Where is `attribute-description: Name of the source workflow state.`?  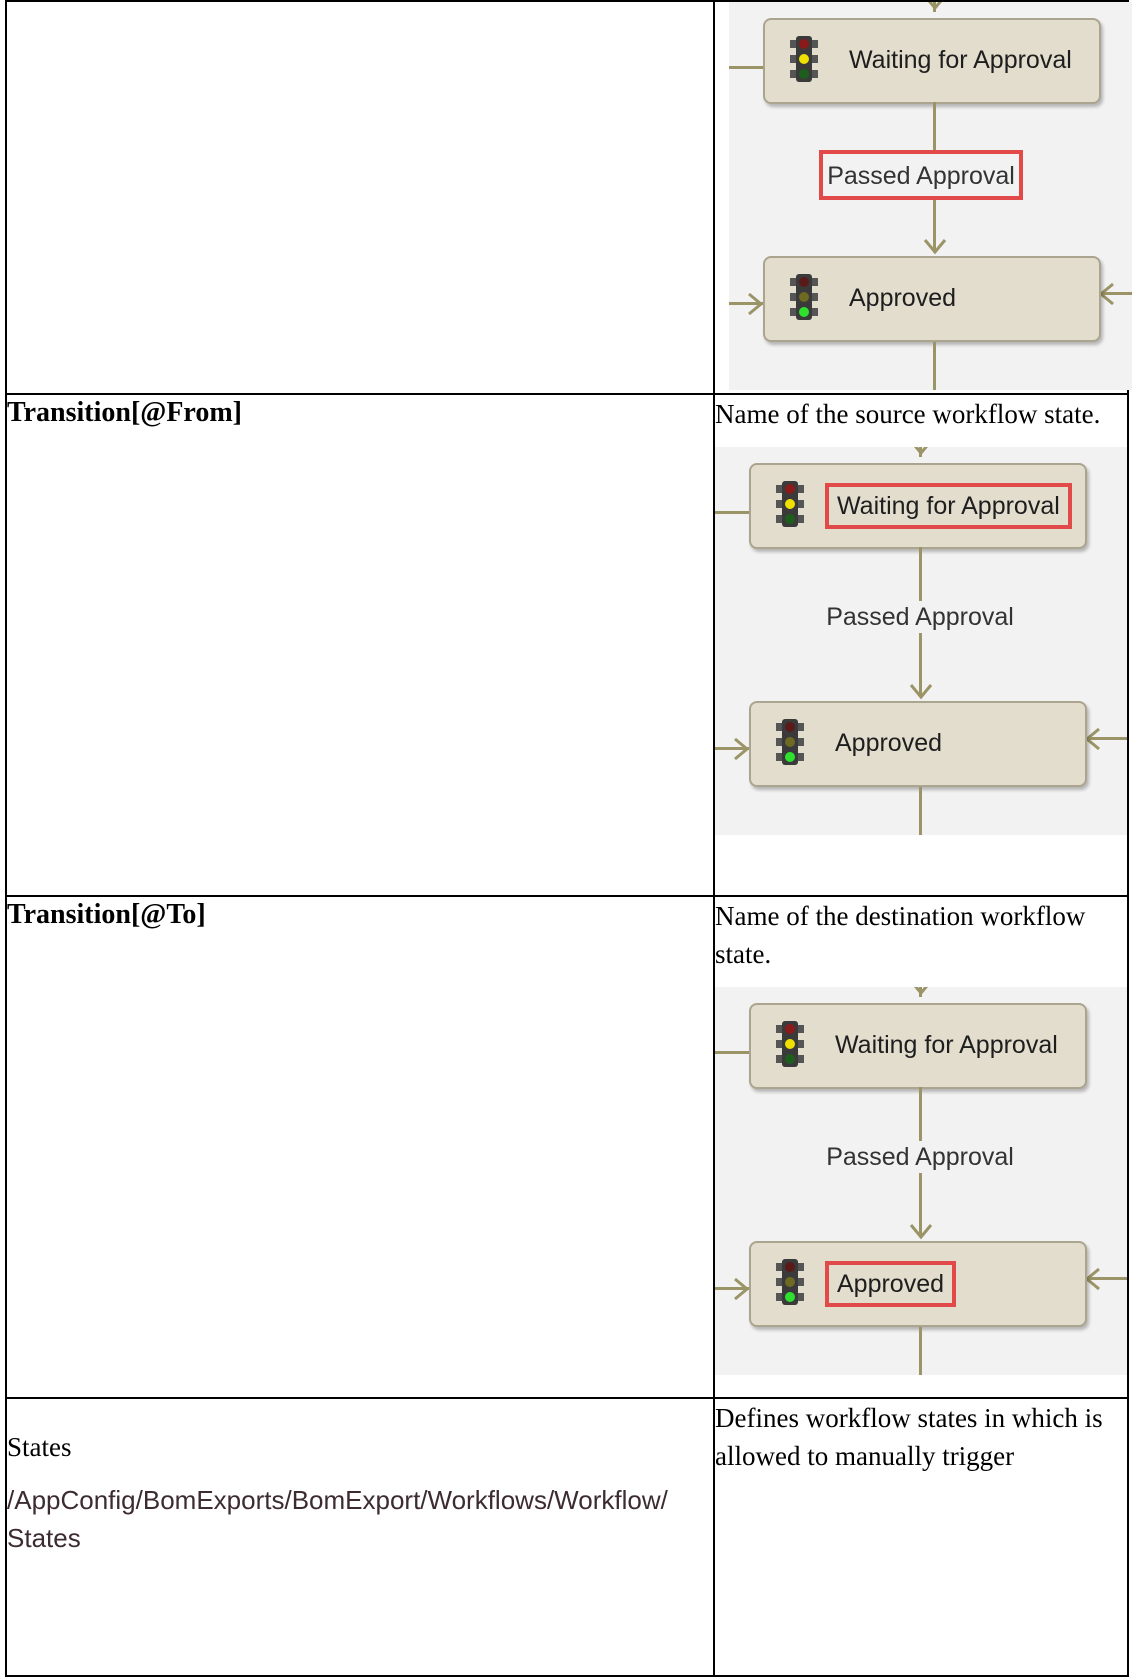 attribute-description: Name of the source workflow state. is located at coordinates (908, 414).